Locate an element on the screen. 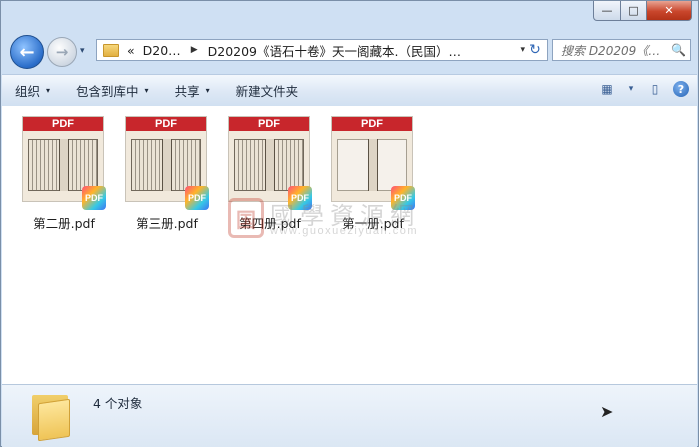 This screenshot has width=699, height=447. refresh-icon: ↻ is located at coordinates (535, 50).